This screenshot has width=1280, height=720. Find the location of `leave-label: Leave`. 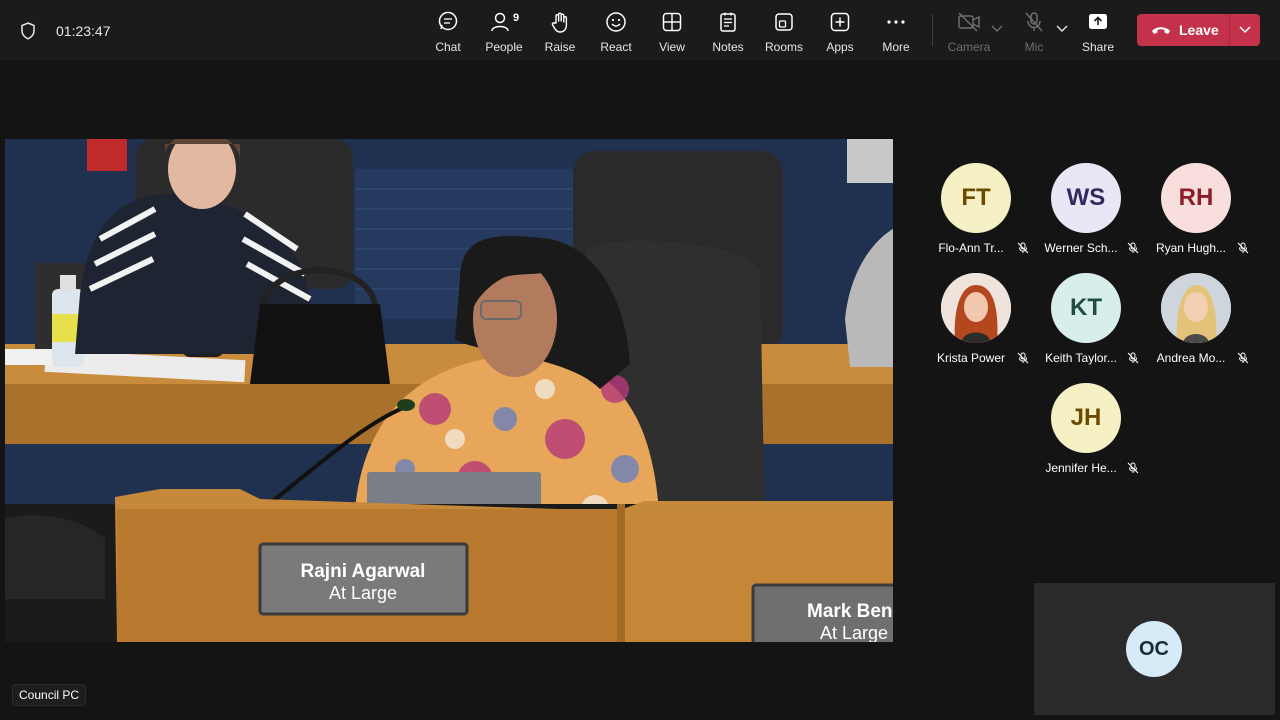

leave-label: Leave is located at coordinates (1199, 30).